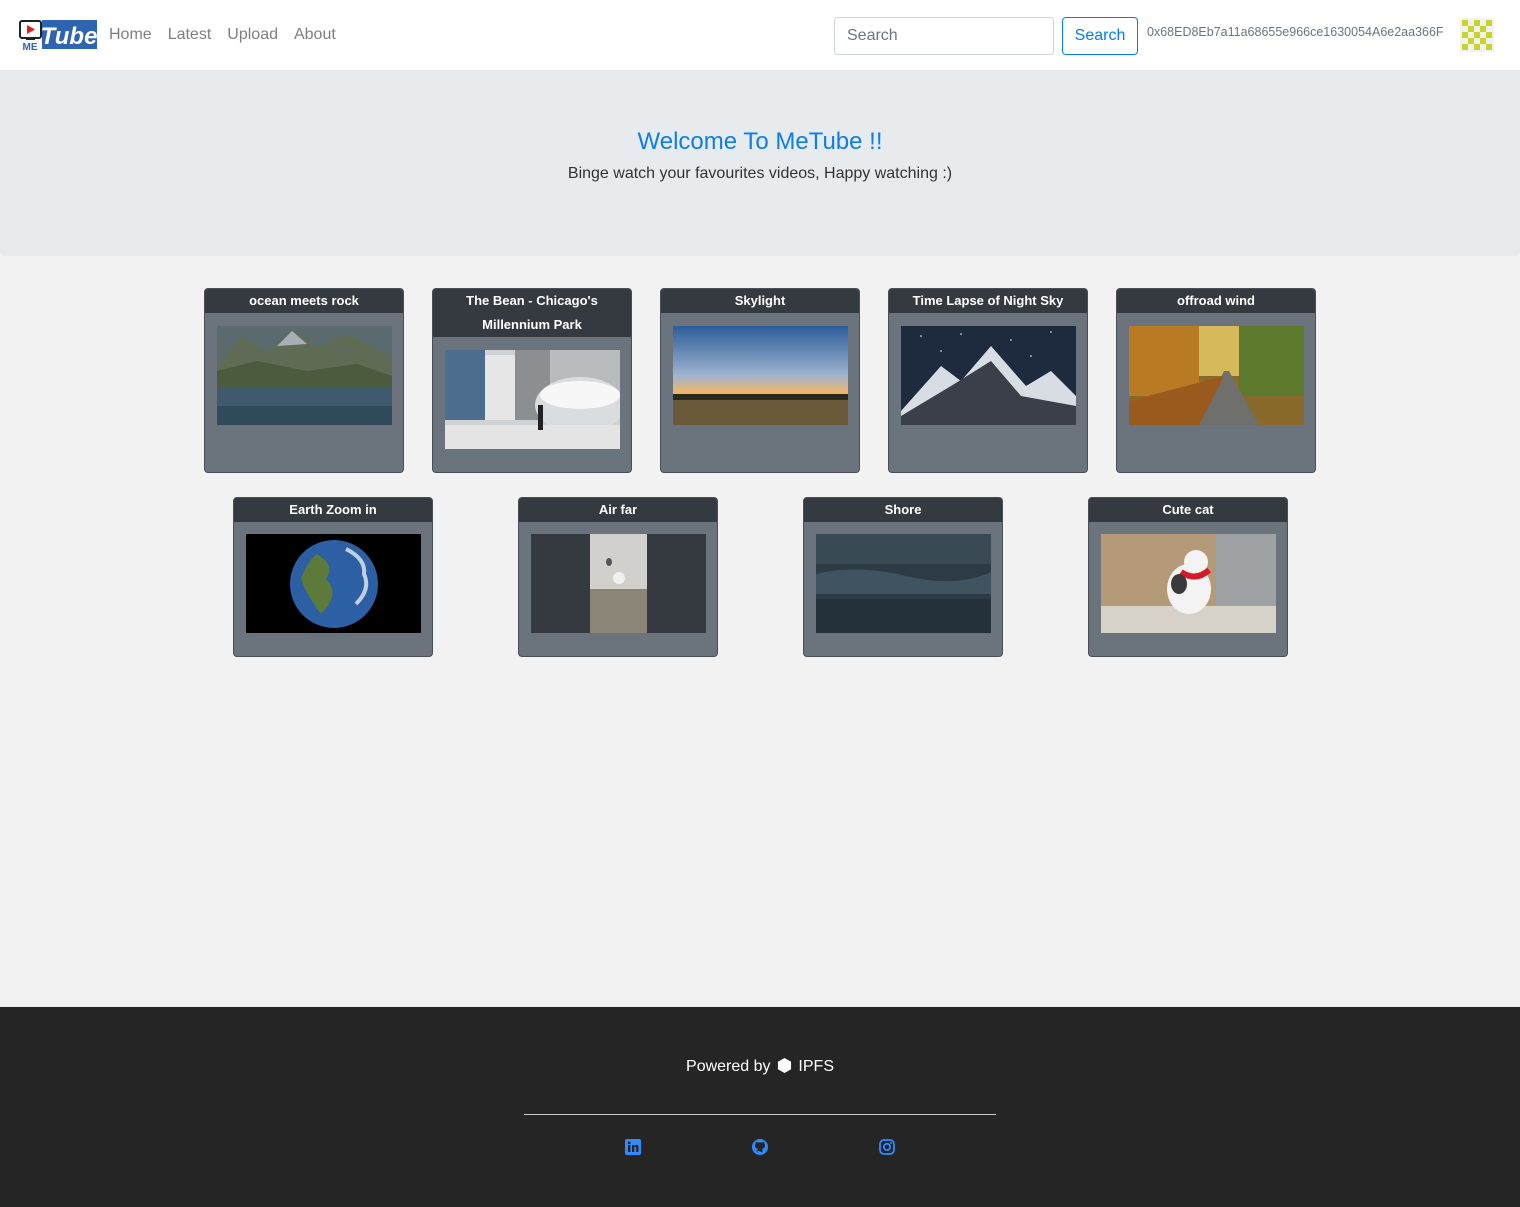  Describe the element at coordinates (130, 35) in the screenshot. I see `nav-home: Home` at that location.